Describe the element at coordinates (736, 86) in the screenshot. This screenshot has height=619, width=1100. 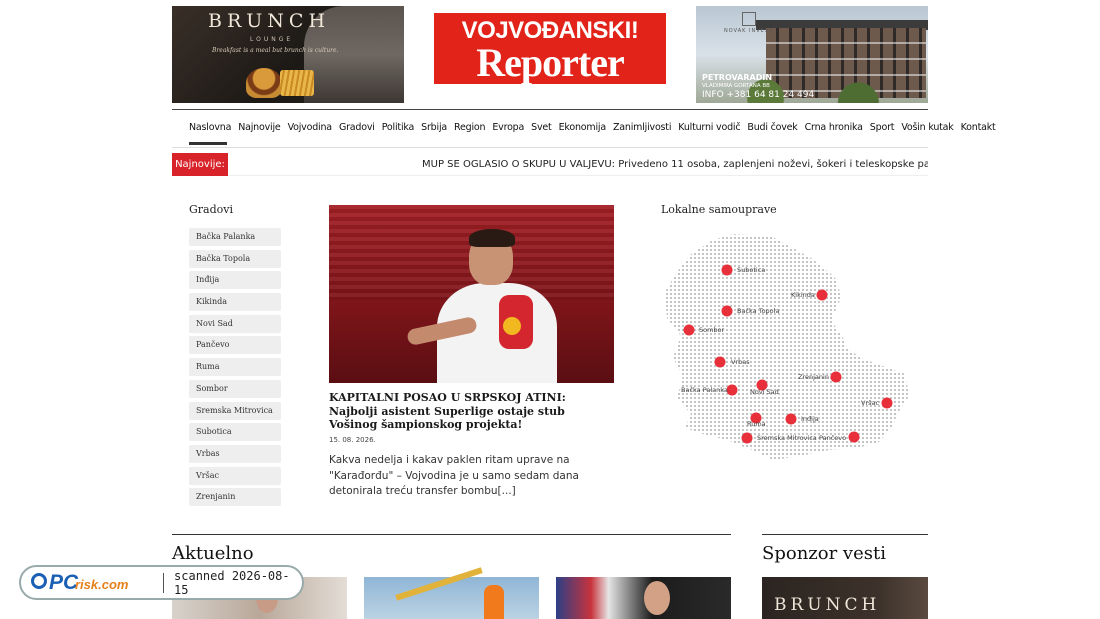
I see `ad-address: VLADIMIRA GORTANA BB` at that location.